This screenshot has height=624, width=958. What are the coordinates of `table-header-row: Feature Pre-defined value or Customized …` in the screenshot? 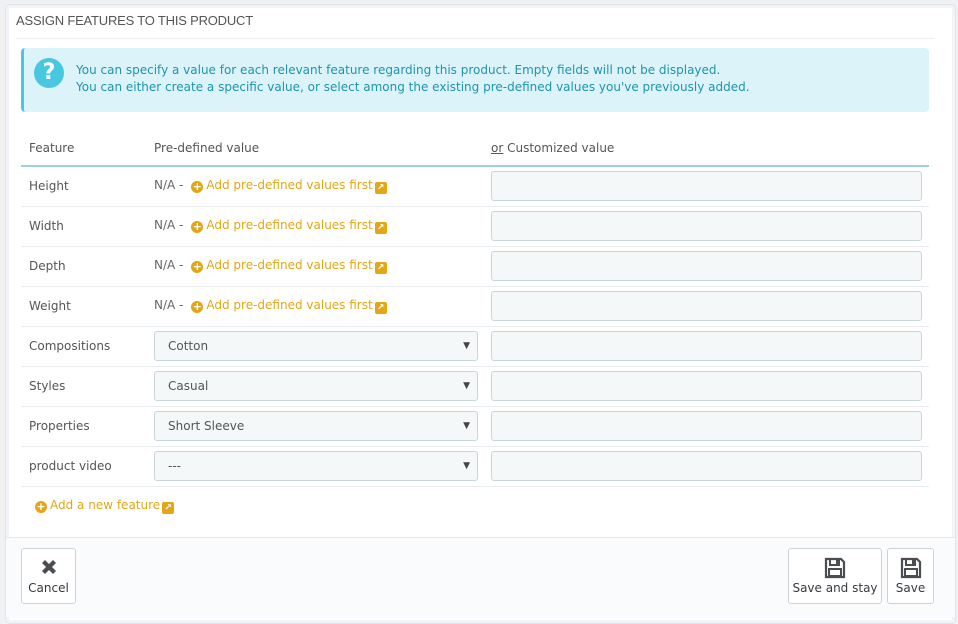 It's located at (475, 148).